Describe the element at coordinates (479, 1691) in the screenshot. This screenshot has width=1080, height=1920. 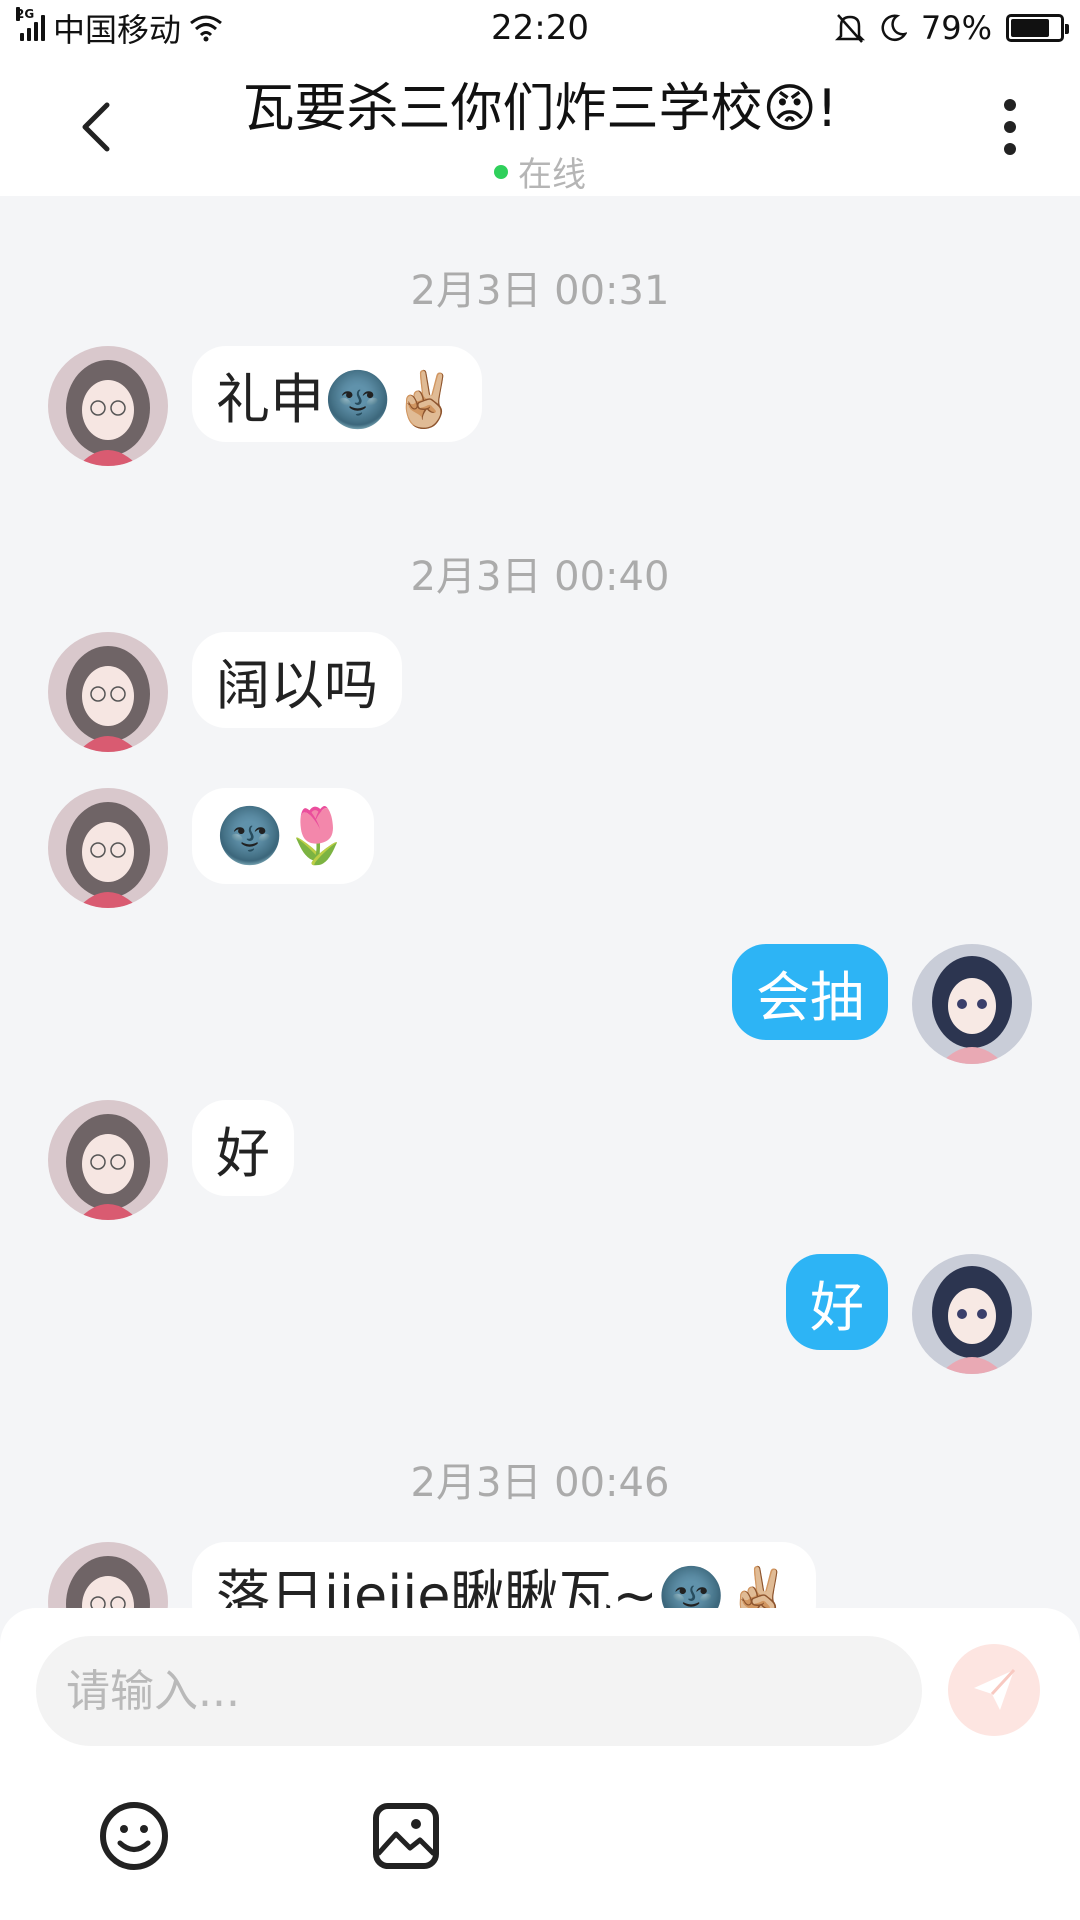
I see `message-input` at that location.